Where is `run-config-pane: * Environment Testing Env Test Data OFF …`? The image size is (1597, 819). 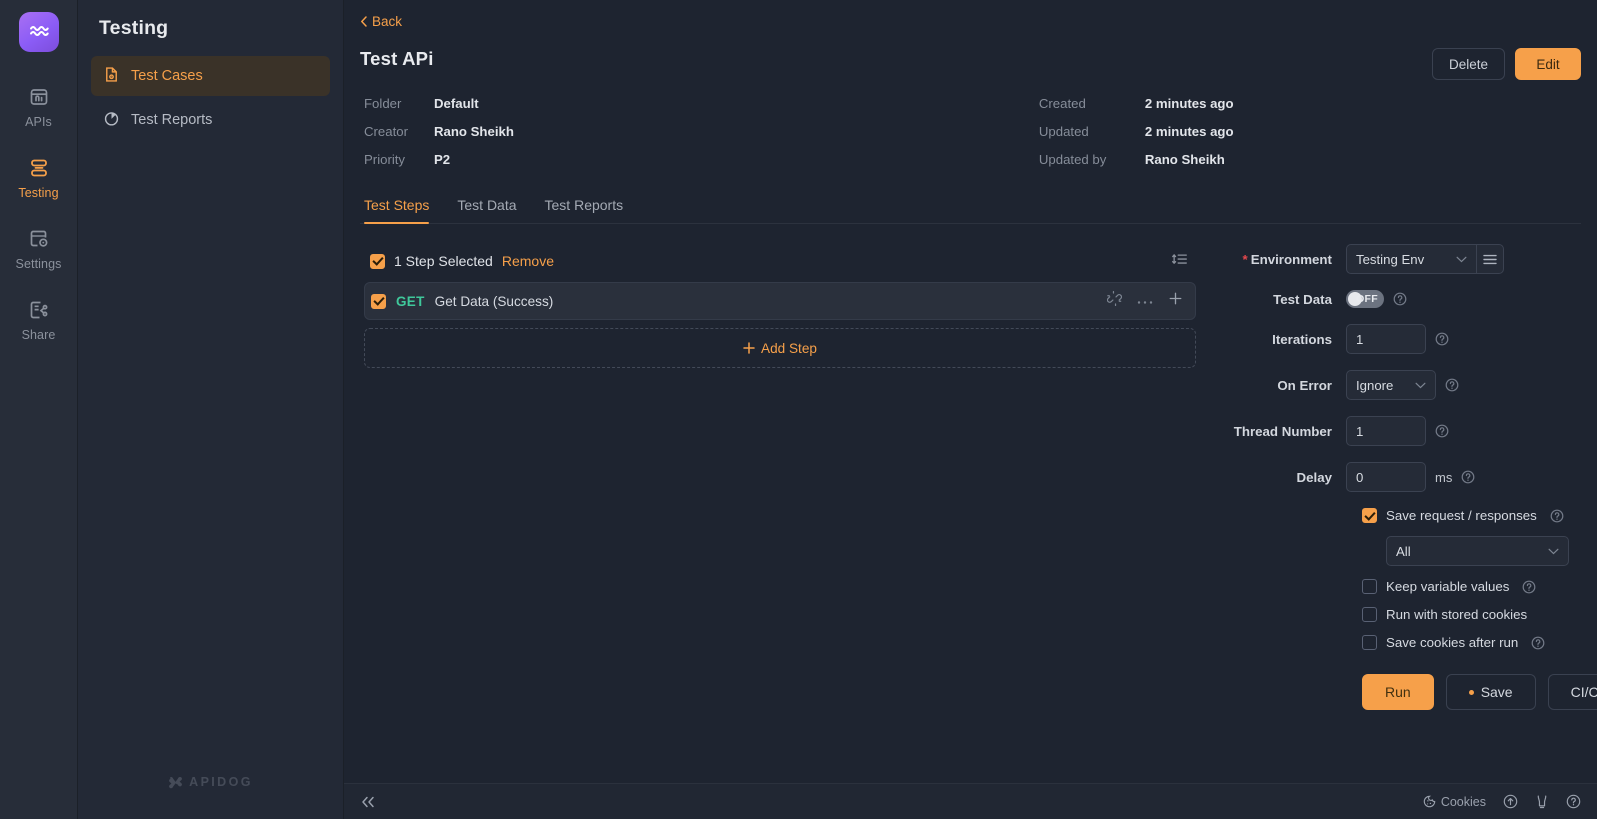
run-config-pane: * Environment Testing Env Test Data OFF … is located at coordinates (1396, 477).